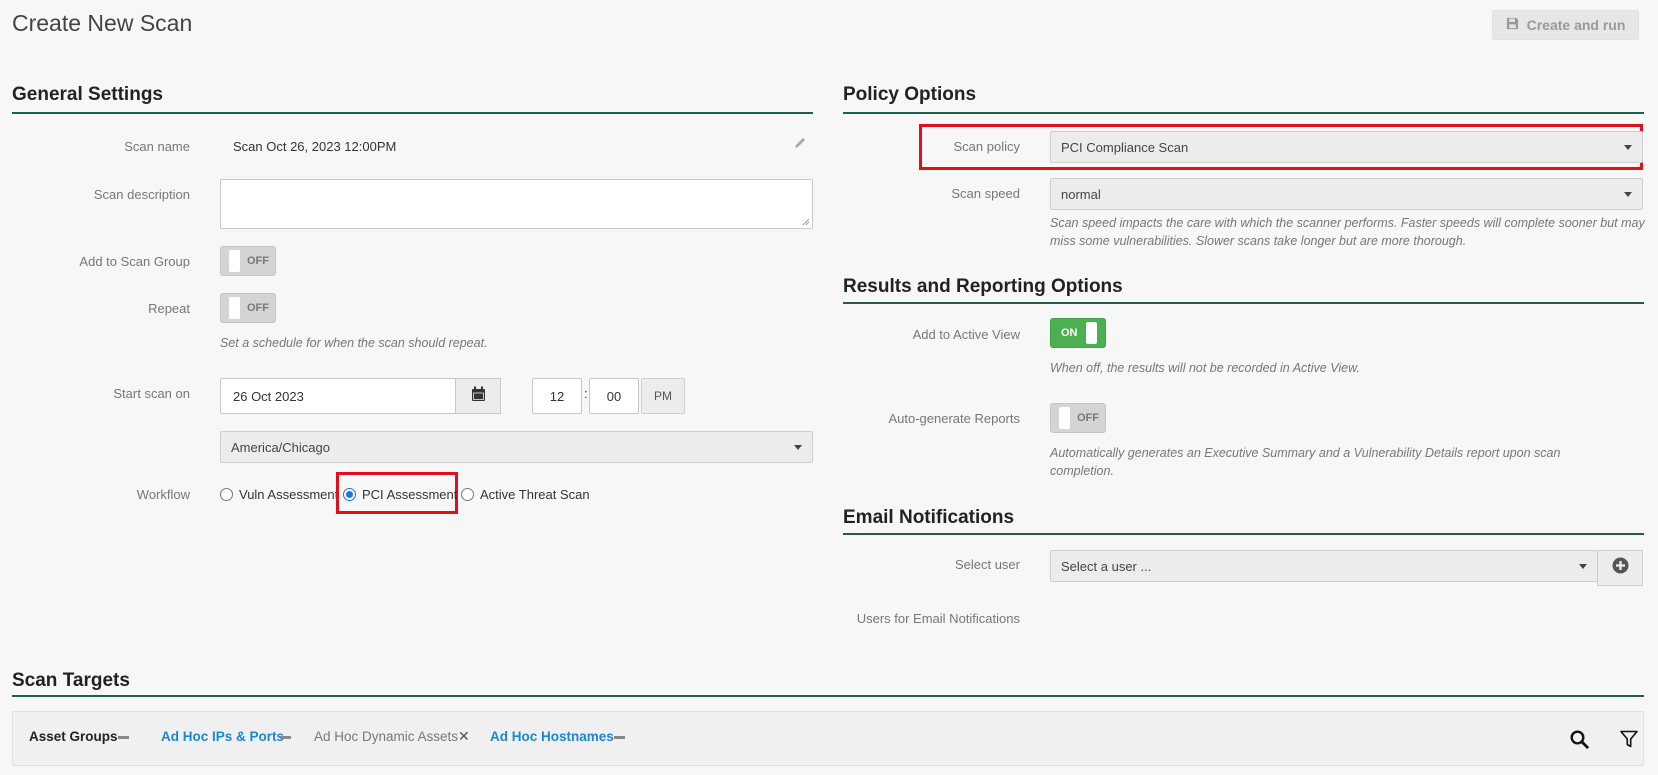 This screenshot has height=775, width=1658. Describe the element at coordinates (663, 396) in the screenshot. I see `ampm-toggle: PM` at that location.